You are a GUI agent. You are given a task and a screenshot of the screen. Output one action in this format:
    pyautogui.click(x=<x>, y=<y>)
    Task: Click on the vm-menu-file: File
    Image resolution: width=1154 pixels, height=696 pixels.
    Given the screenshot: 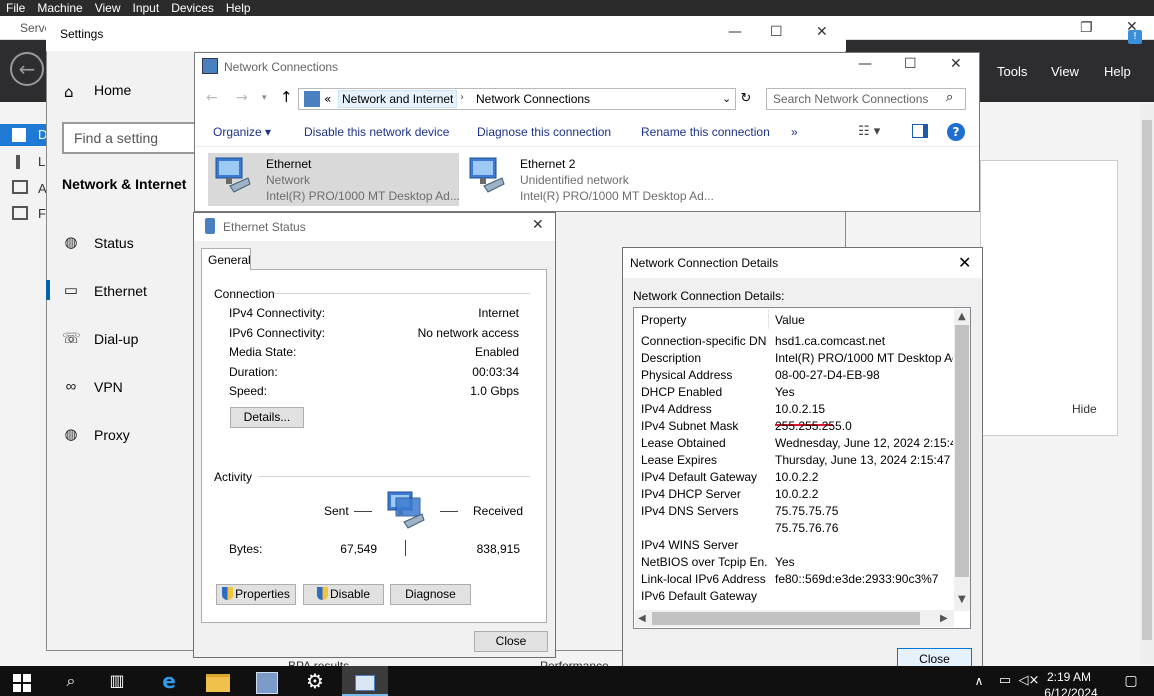 What is the action you would take?
    pyautogui.click(x=15, y=8)
    